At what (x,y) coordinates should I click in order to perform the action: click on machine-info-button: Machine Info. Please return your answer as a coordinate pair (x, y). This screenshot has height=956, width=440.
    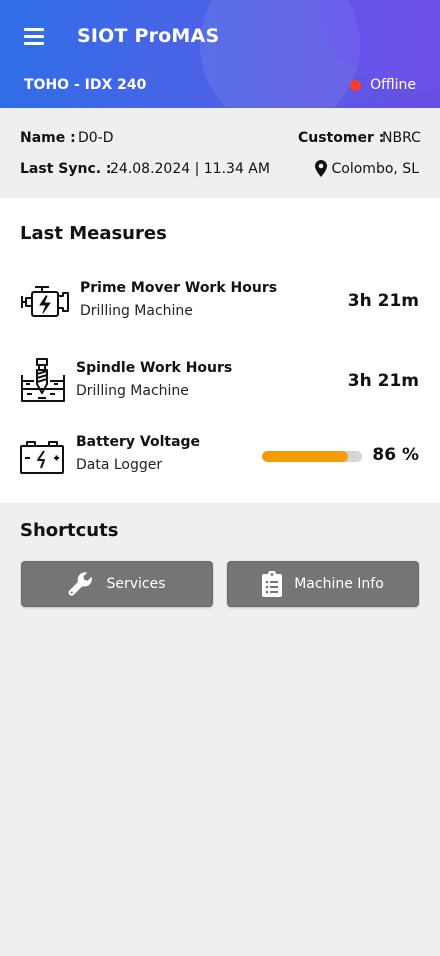
    Looking at the image, I should click on (323, 584).